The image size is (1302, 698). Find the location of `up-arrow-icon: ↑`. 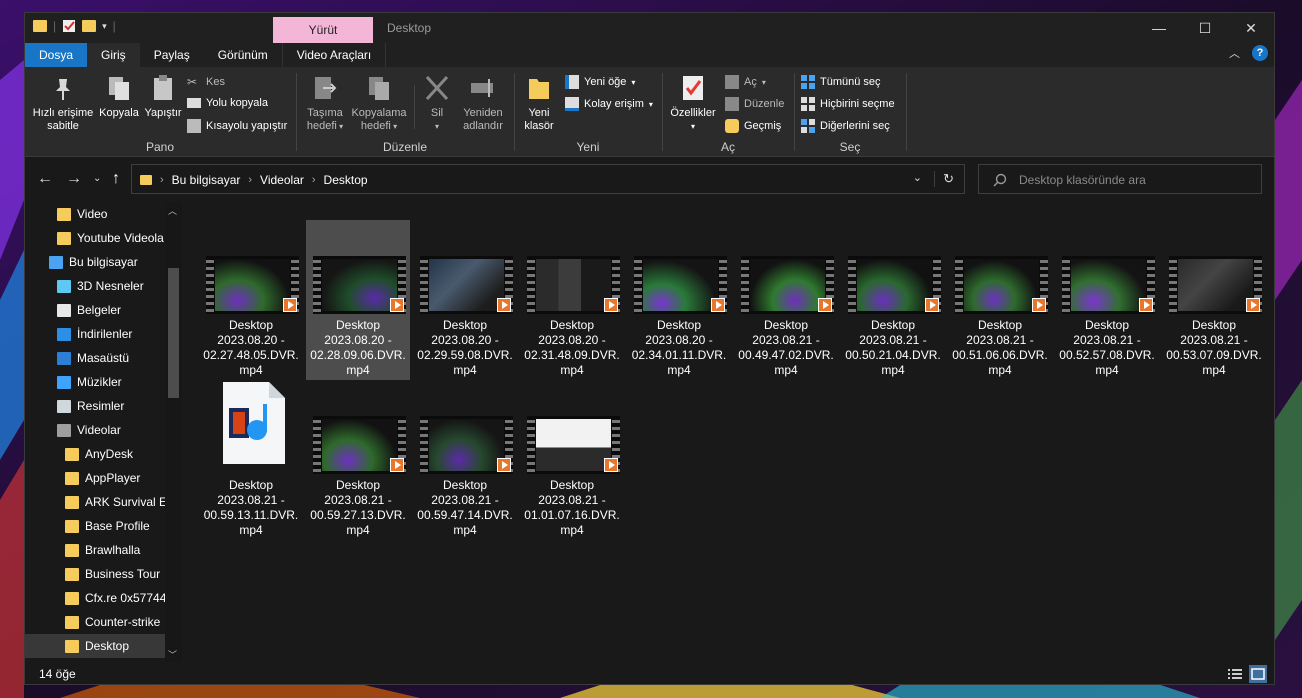

up-arrow-icon: ↑ is located at coordinates (116, 179).